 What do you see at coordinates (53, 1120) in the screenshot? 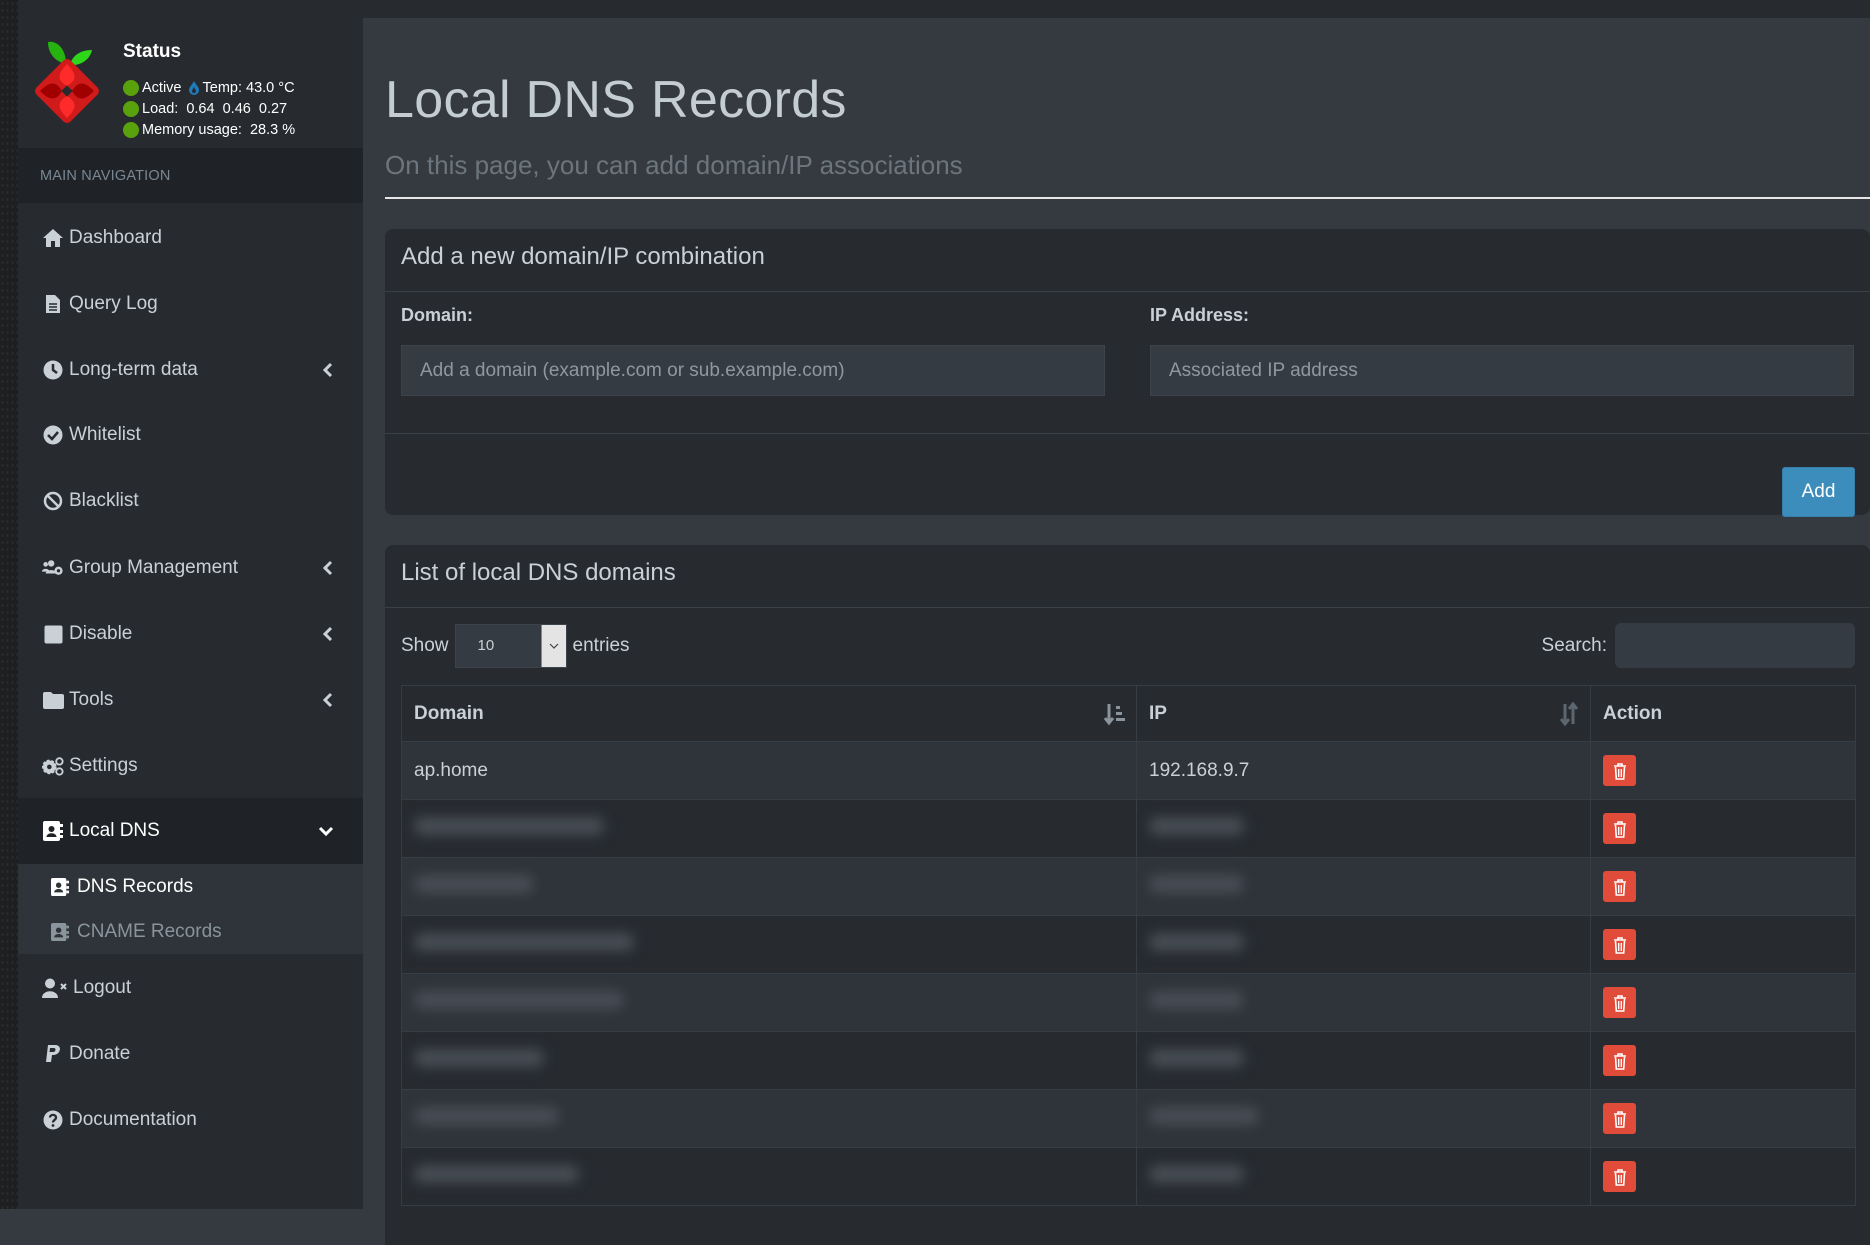
I see `question-circle-icon` at bounding box center [53, 1120].